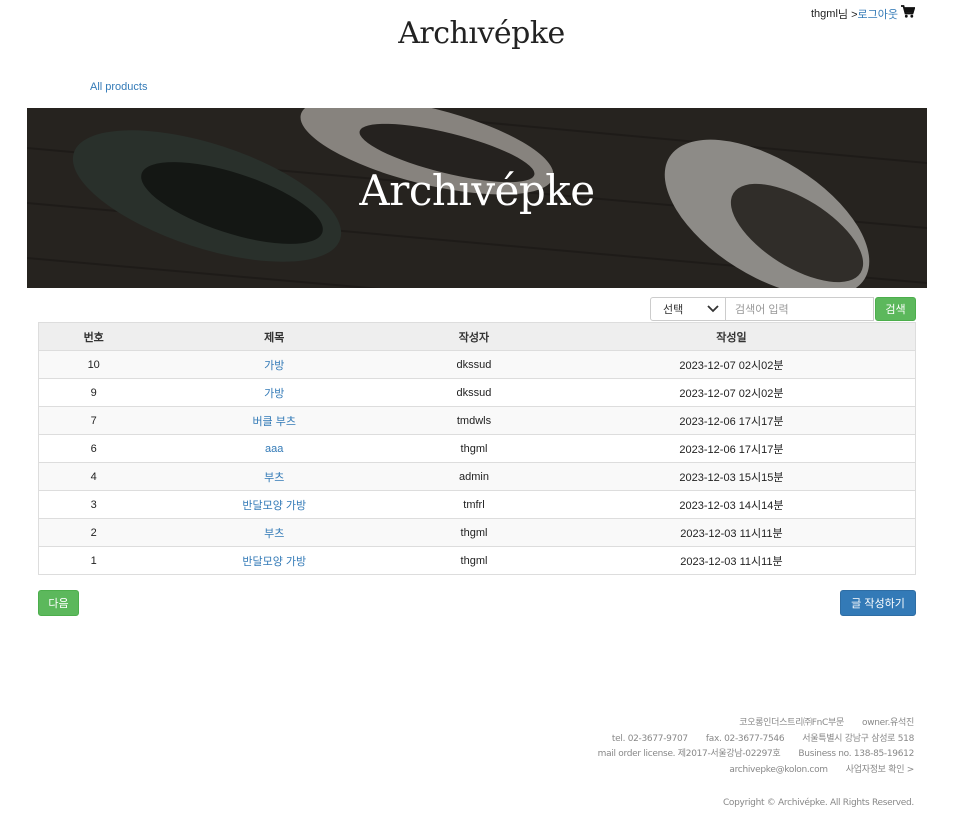  I want to click on table-row: 9 가방 dkssud 2023-12-07 02시02분, so click(477, 392).